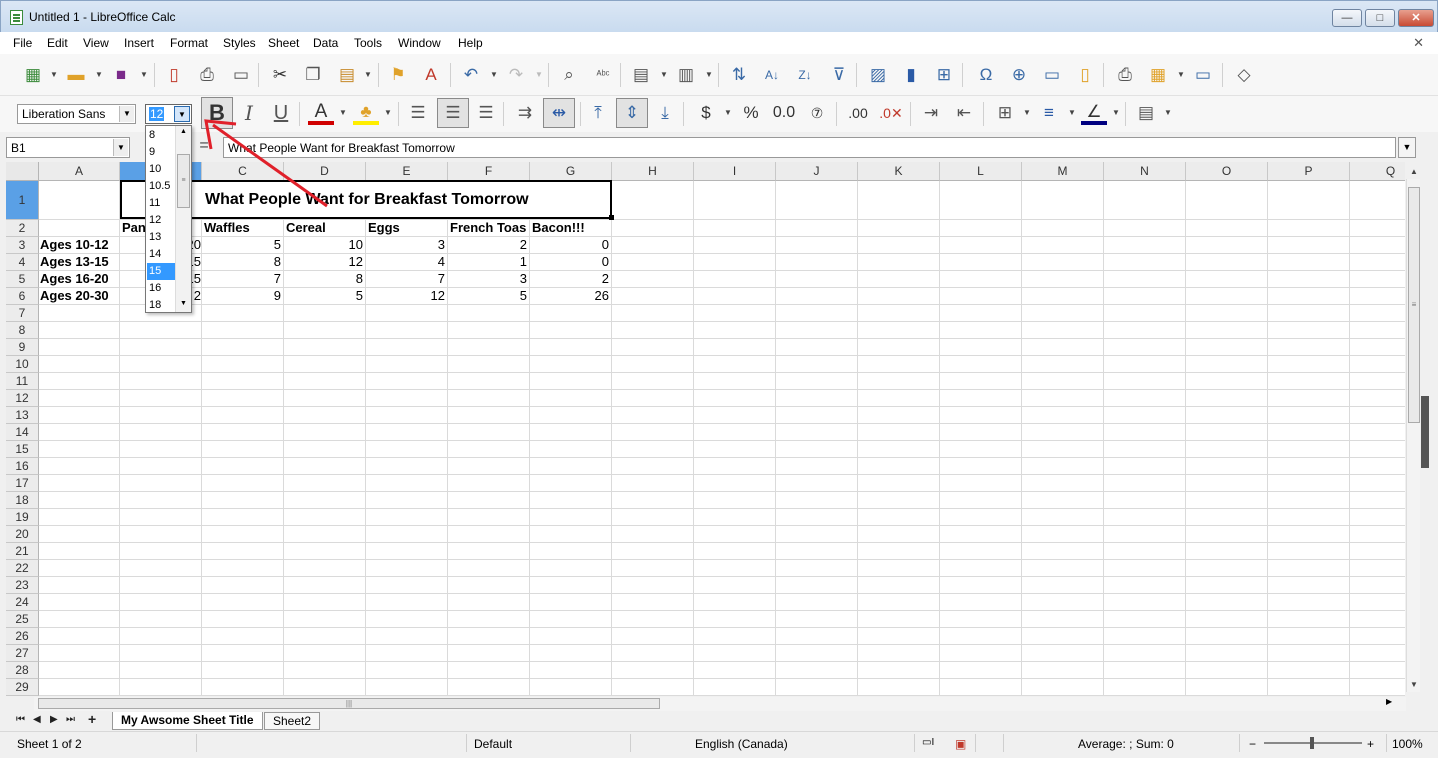 The width and height of the screenshot is (1438, 758). I want to click on column-header-h: H, so click(653, 171).